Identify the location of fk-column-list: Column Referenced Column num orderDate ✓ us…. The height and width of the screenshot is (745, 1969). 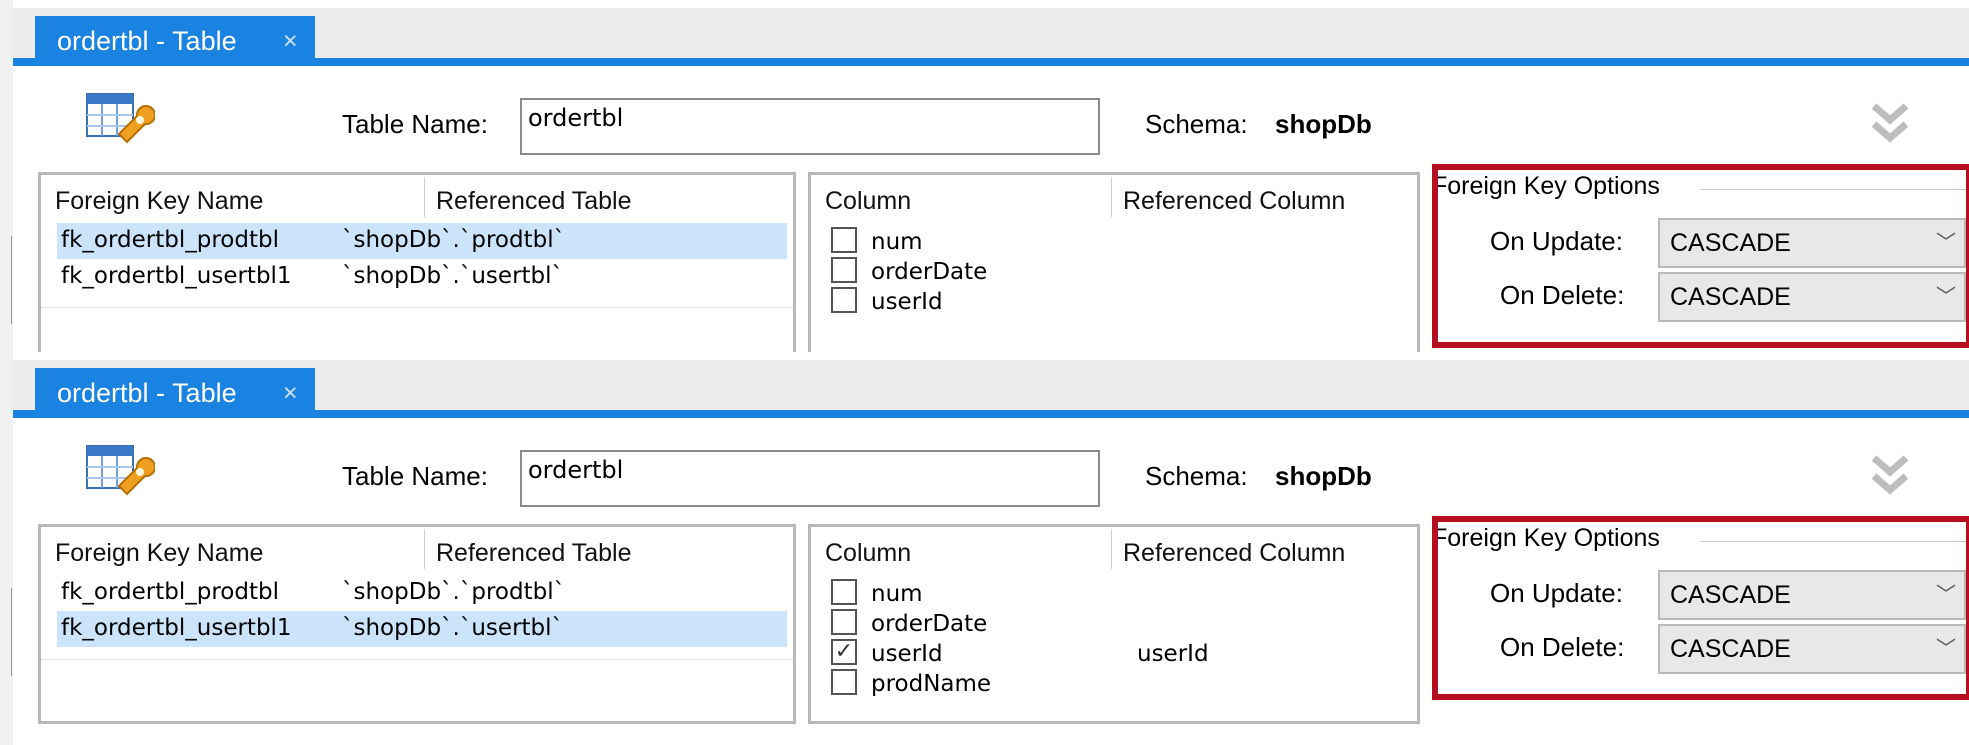
(1114, 624).